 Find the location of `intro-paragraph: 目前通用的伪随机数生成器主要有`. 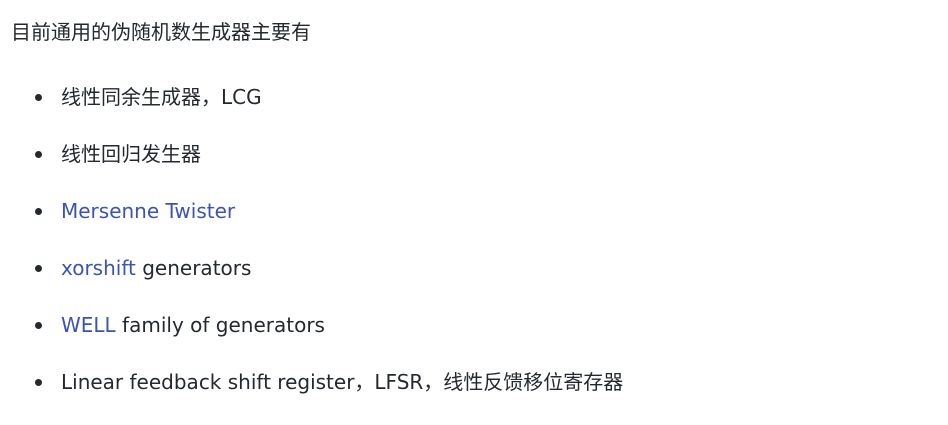

intro-paragraph: 目前通用的伪随机数生成器主要有 is located at coordinates (161, 32).